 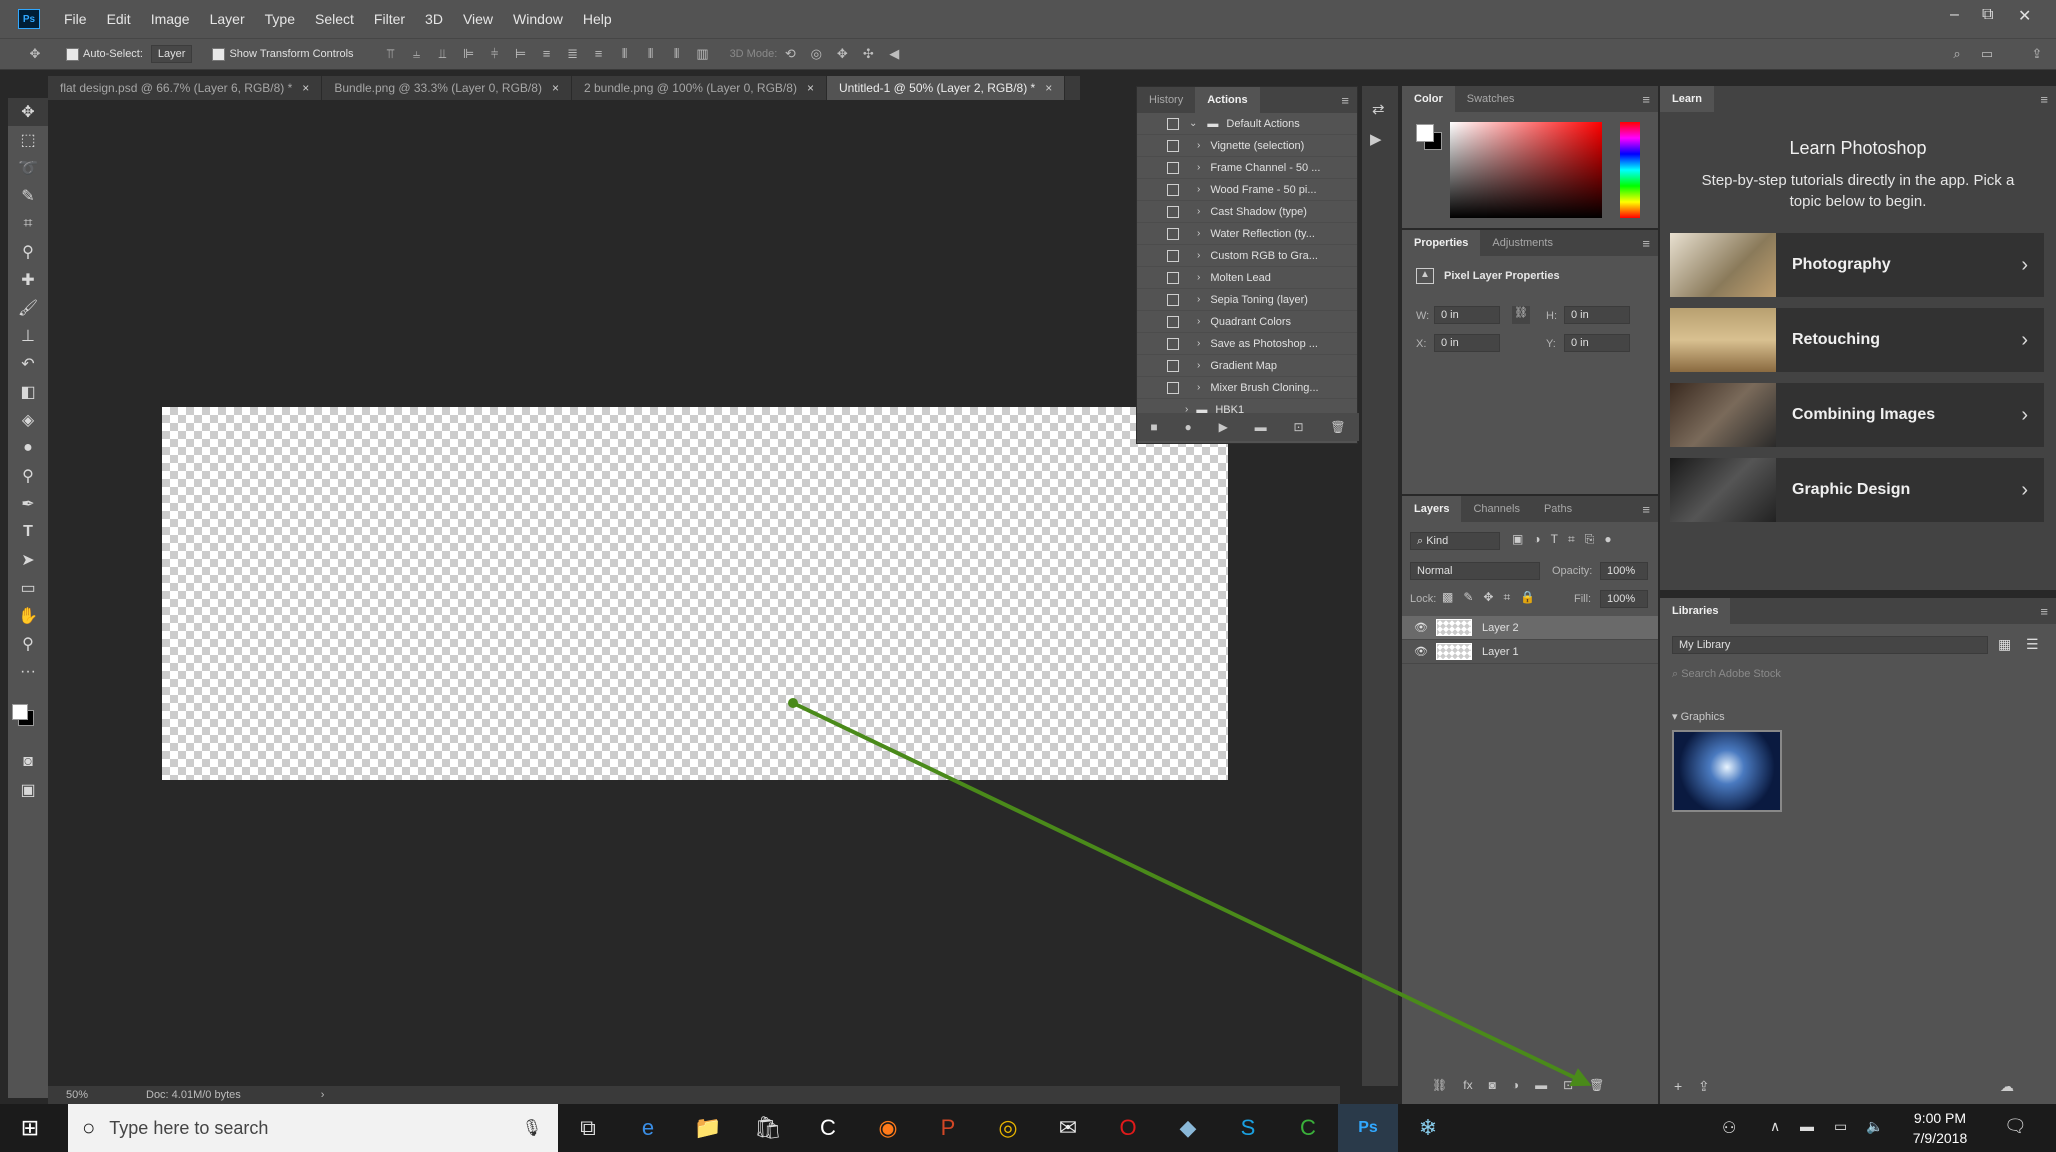 I want to click on hand-tool-icon: ✋, so click(x=28, y=616).